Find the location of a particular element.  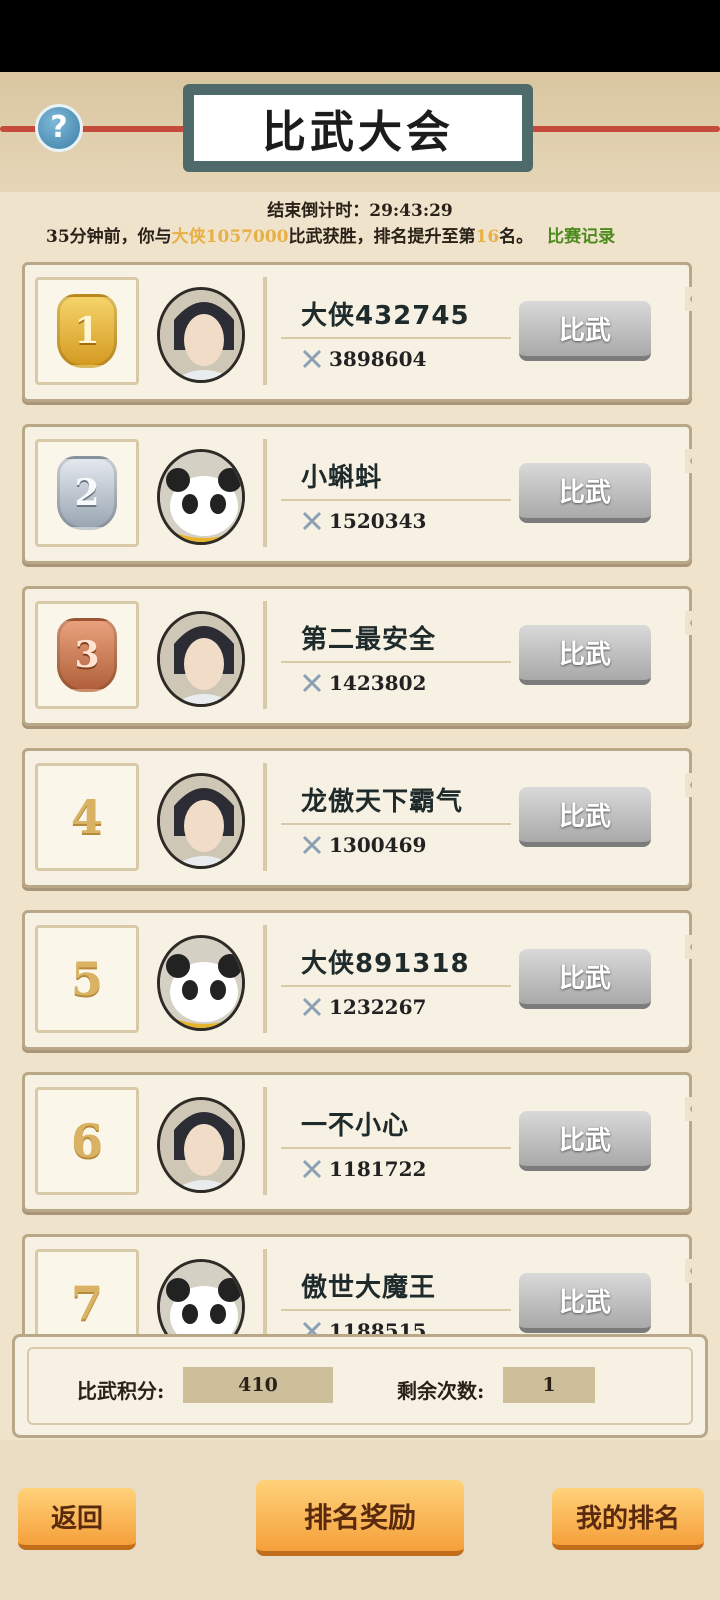

combat-power-value: 1232267 is located at coordinates (378, 1007).